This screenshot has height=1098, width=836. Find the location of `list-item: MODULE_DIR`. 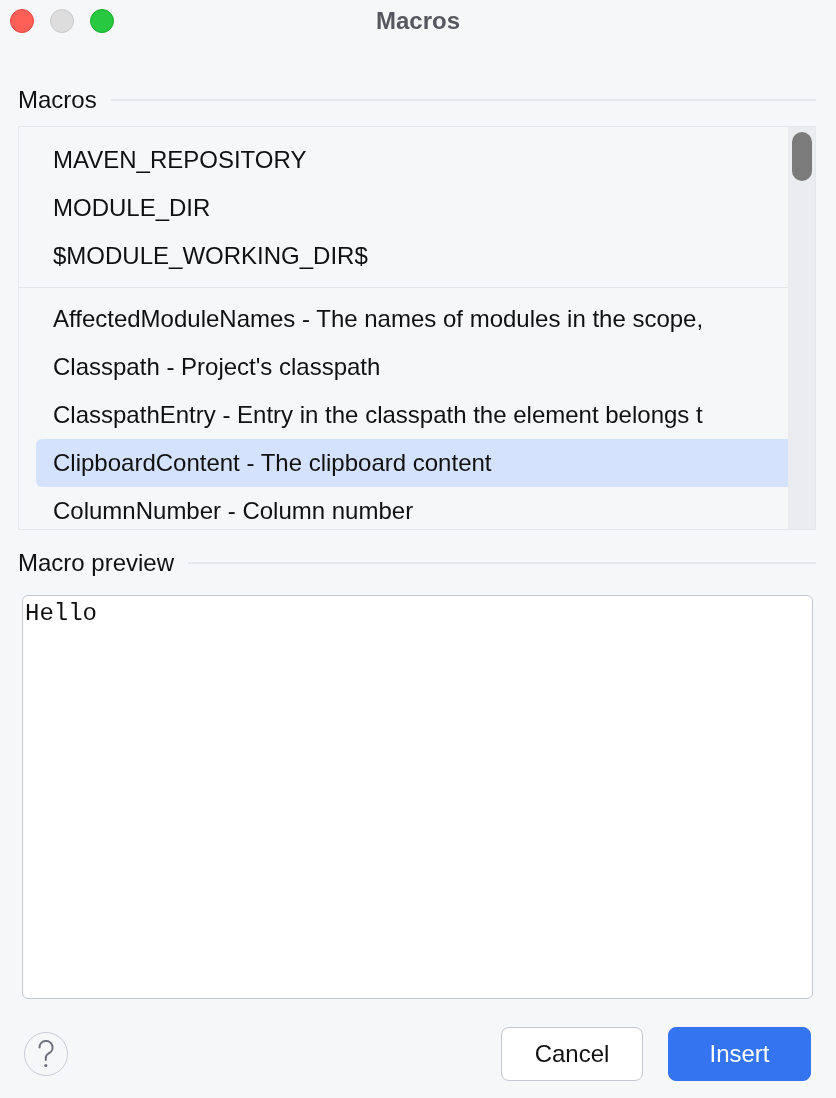

list-item: MODULE_DIR is located at coordinates (412, 208).